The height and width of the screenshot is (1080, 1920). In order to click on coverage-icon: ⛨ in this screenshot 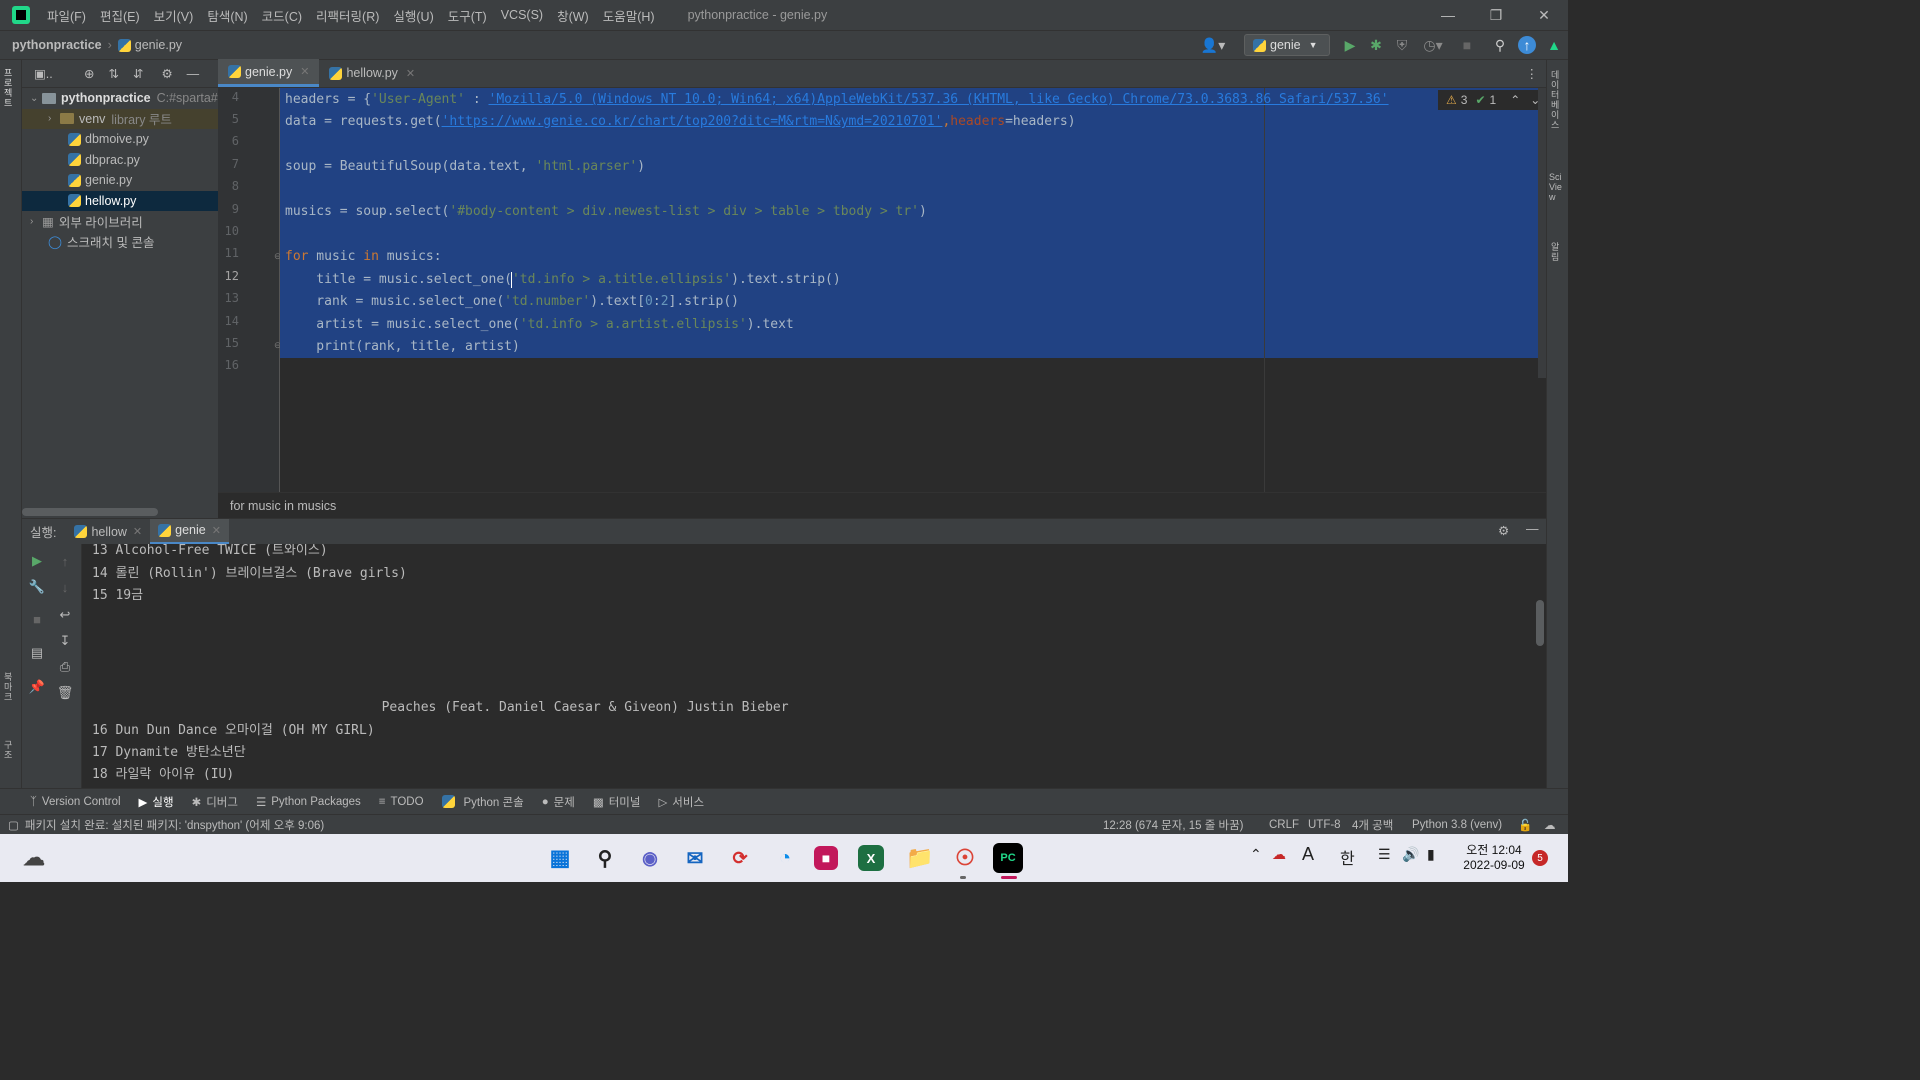, I will do `click(1402, 45)`.